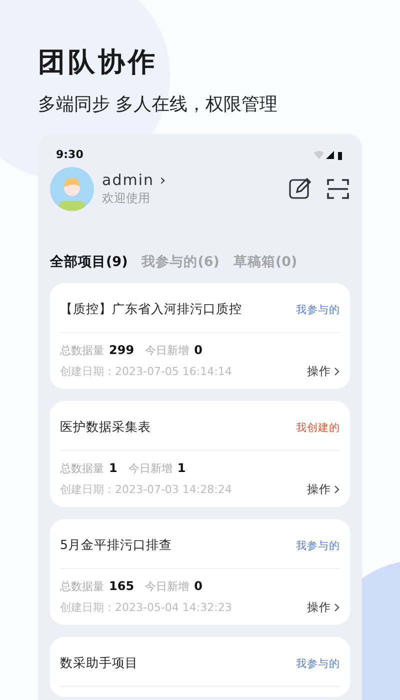  Describe the element at coordinates (121, 586) in the screenshot. I see `stat-value: 165` at that location.